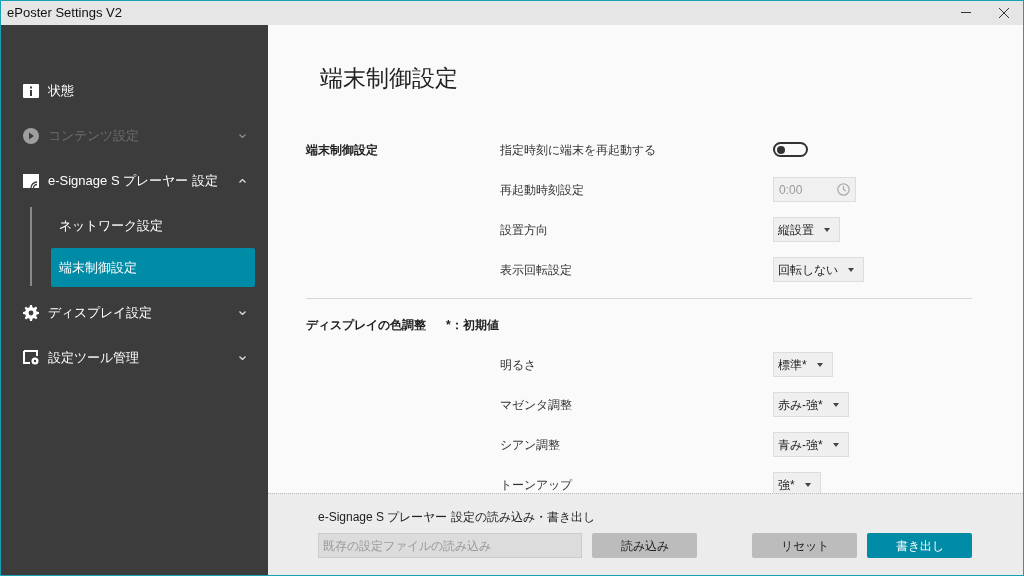 The width and height of the screenshot is (1024, 576). I want to click on minimize-icon, so click(966, 13).